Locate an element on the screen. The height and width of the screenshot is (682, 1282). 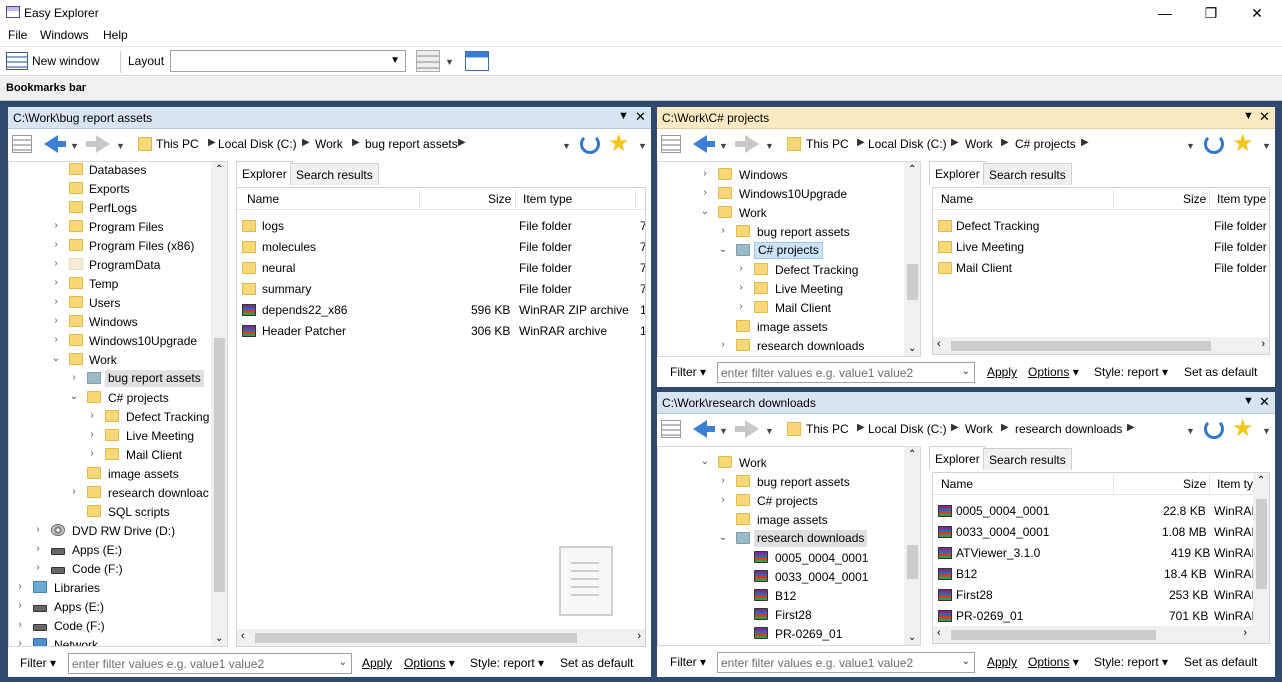
tree-item: › Program Files (x86) is located at coordinates (118, 245).